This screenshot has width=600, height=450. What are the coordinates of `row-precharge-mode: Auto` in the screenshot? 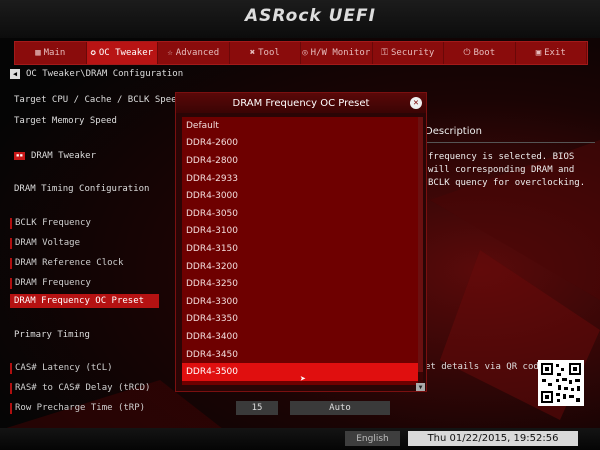 It's located at (340, 408).